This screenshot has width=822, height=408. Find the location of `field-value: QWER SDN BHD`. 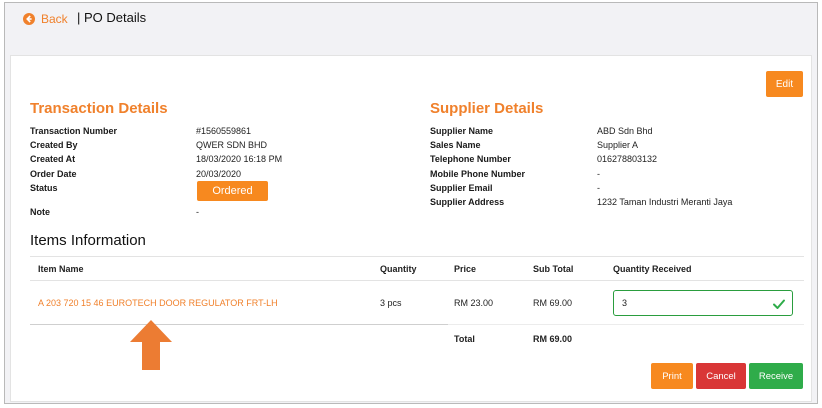

field-value: QWER SDN BHD is located at coordinates (232, 145).